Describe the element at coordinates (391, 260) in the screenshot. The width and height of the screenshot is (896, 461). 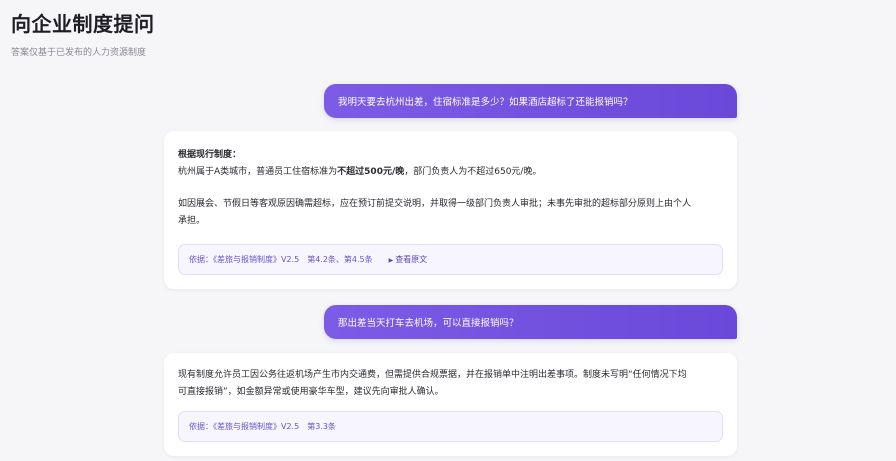
I see `triangle-right-icon: ▶` at that location.